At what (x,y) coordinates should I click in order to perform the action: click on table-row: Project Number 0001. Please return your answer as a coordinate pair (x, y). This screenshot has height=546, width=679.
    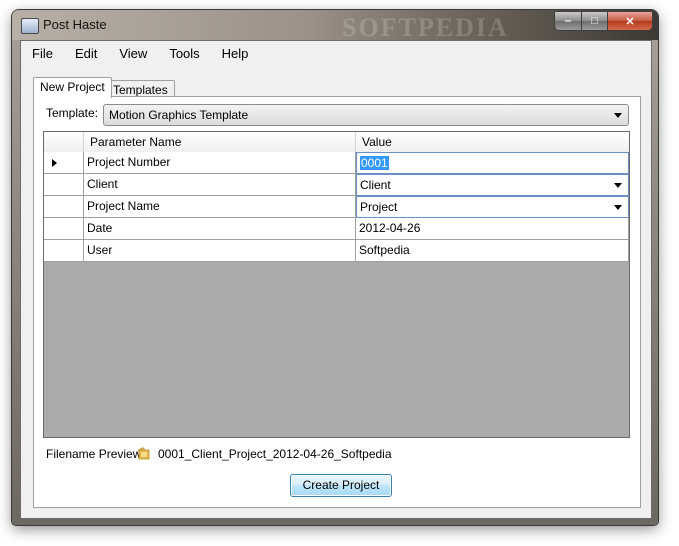
    Looking at the image, I should click on (336, 163).